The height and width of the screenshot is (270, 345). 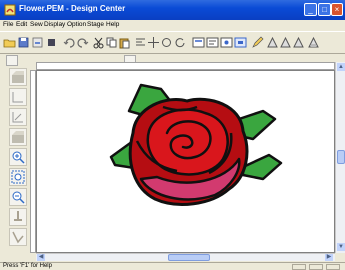 I want to click on preview-button, so click(x=226, y=42).